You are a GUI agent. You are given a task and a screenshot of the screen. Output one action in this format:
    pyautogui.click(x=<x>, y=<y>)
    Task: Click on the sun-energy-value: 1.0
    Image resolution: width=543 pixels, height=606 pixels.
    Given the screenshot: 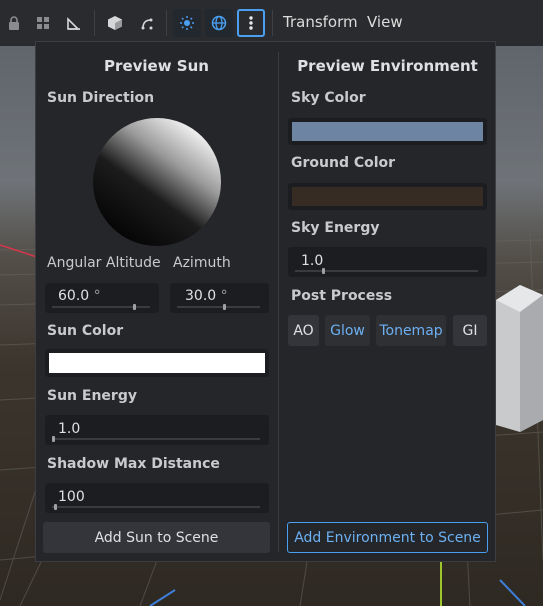 What is the action you would take?
    pyautogui.click(x=69, y=429)
    